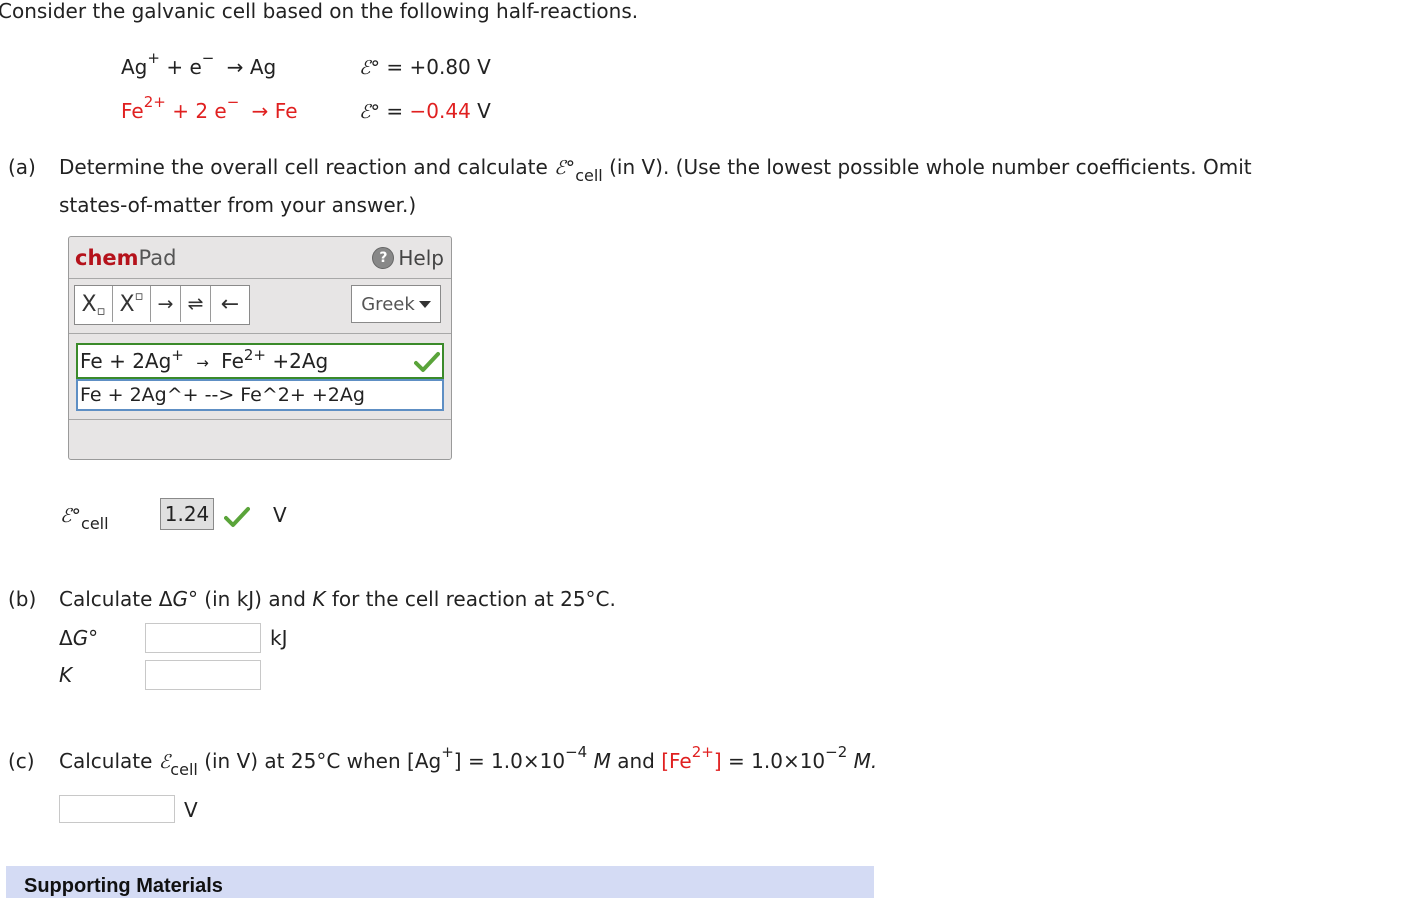 Image resolution: width=1402 pixels, height=898 pixels. I want to click on help-button: ? Help, so click(408, 258).